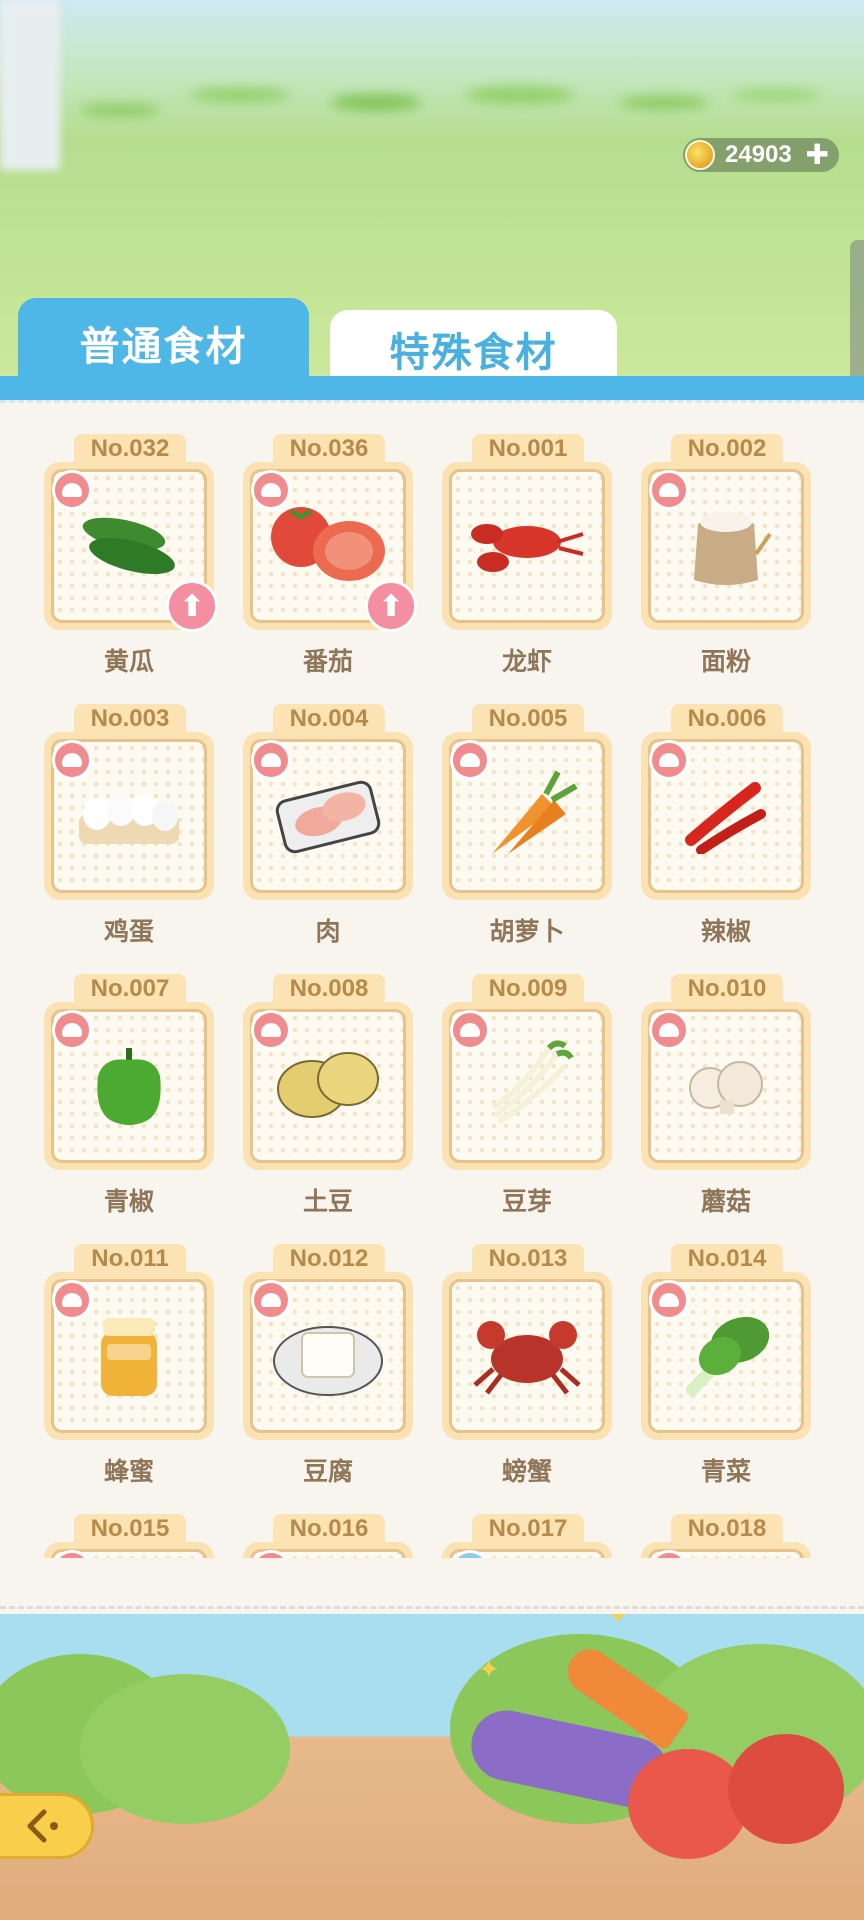 The image size is (864, 1920). Describe the element at coordinates (432, 1607) in the screenshot. I see `panel-divider` at that location.